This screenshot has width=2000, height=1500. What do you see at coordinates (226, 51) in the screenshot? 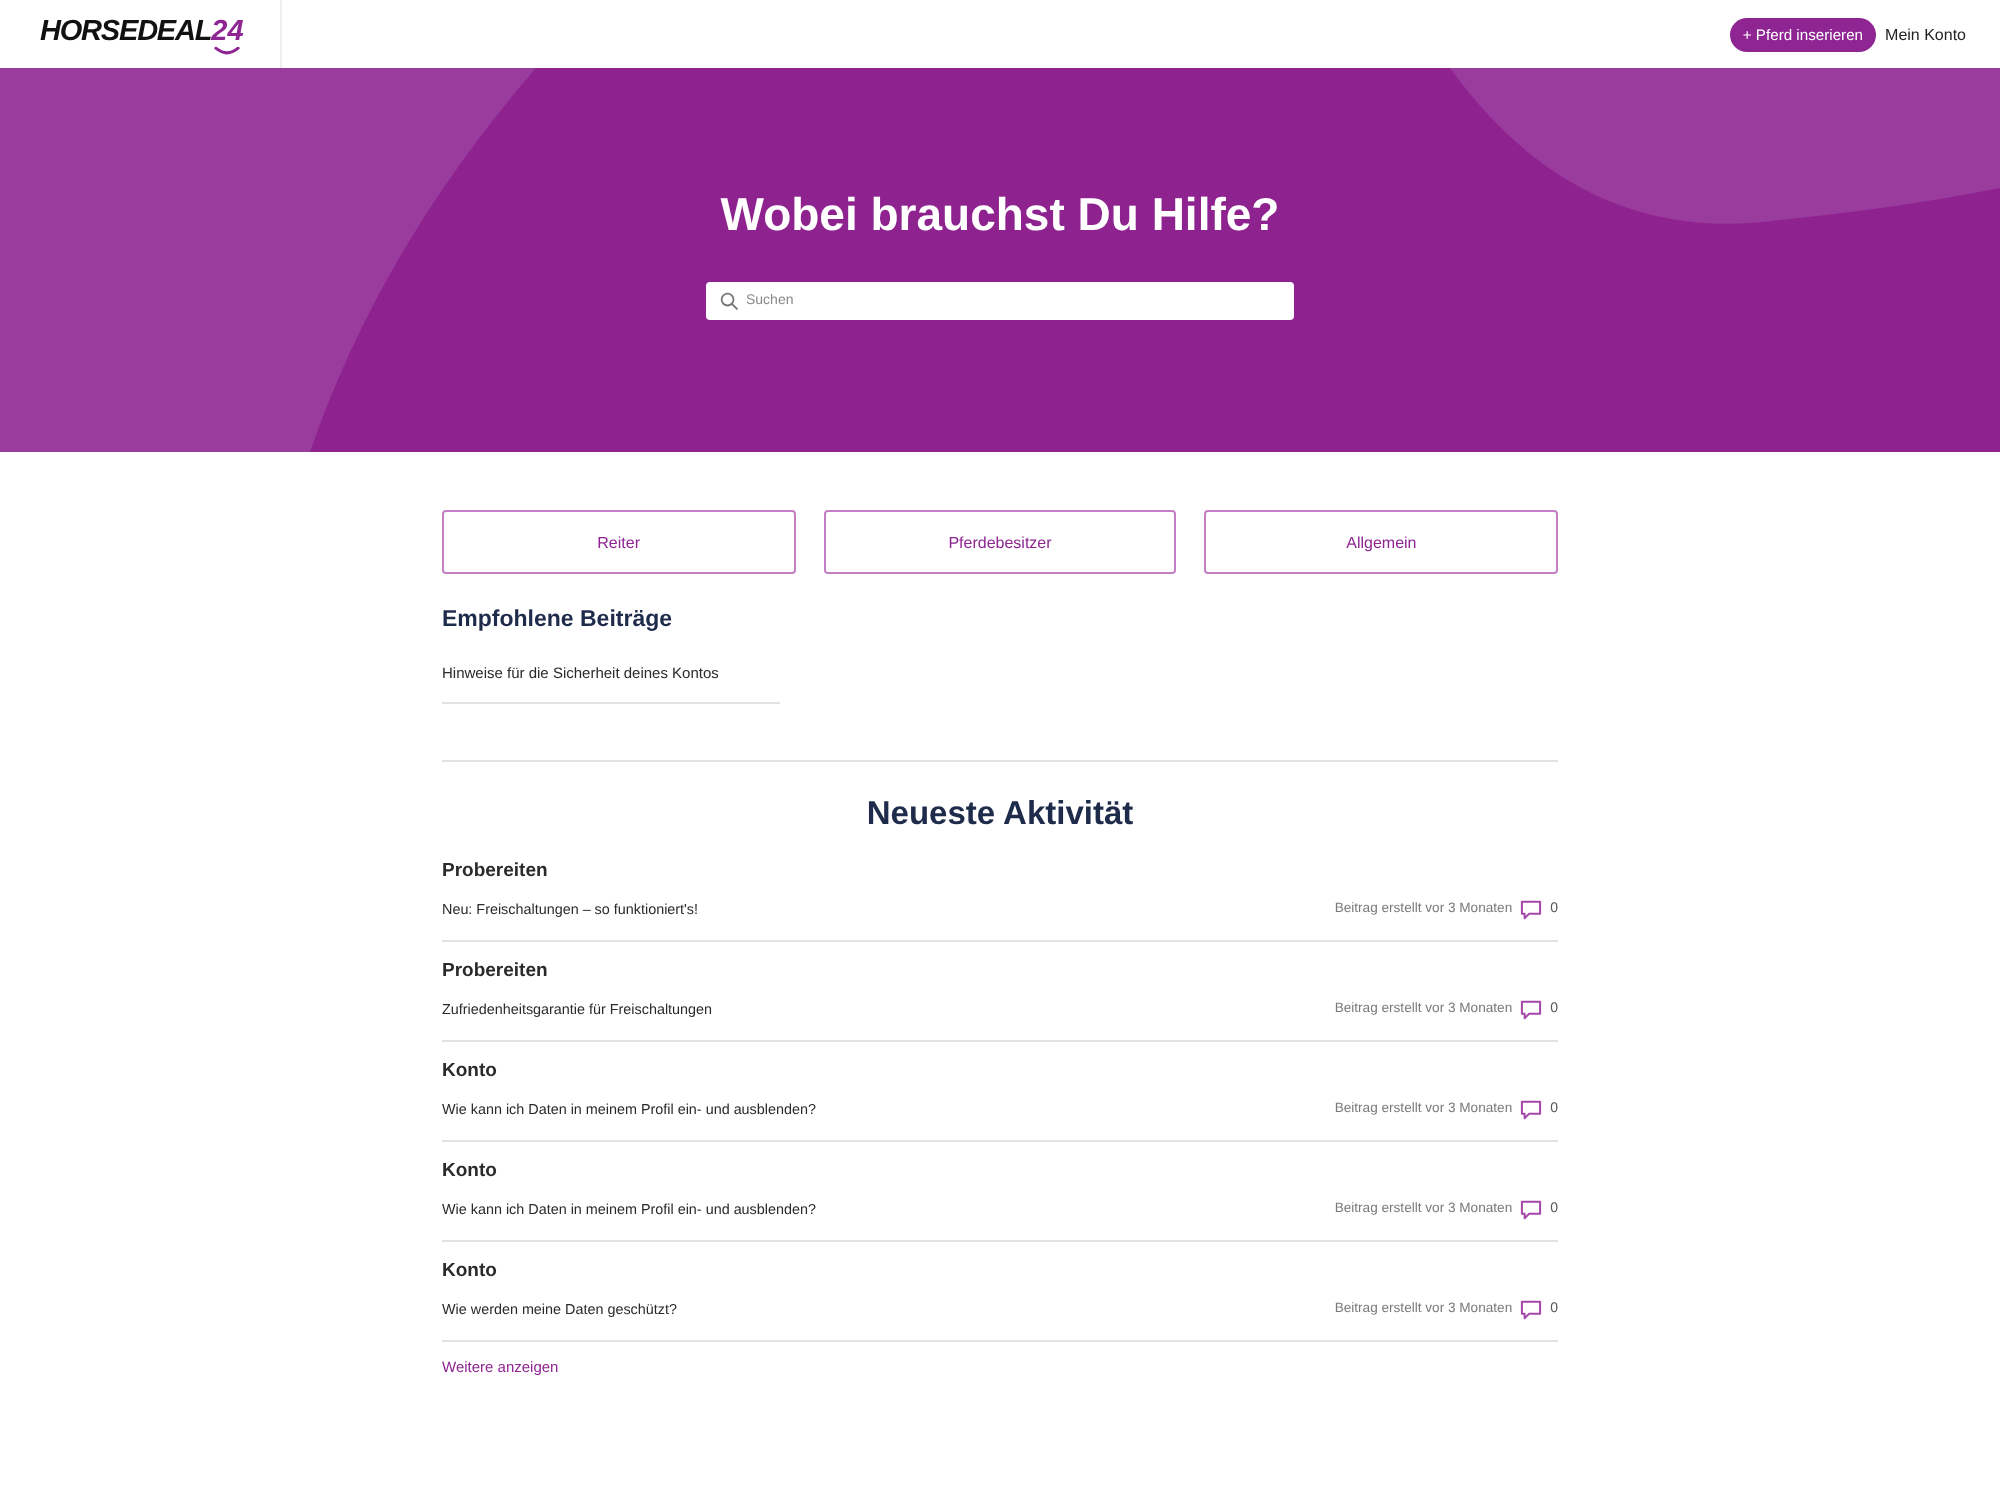
I see `smile-icon` at bounding box center [226, 51].